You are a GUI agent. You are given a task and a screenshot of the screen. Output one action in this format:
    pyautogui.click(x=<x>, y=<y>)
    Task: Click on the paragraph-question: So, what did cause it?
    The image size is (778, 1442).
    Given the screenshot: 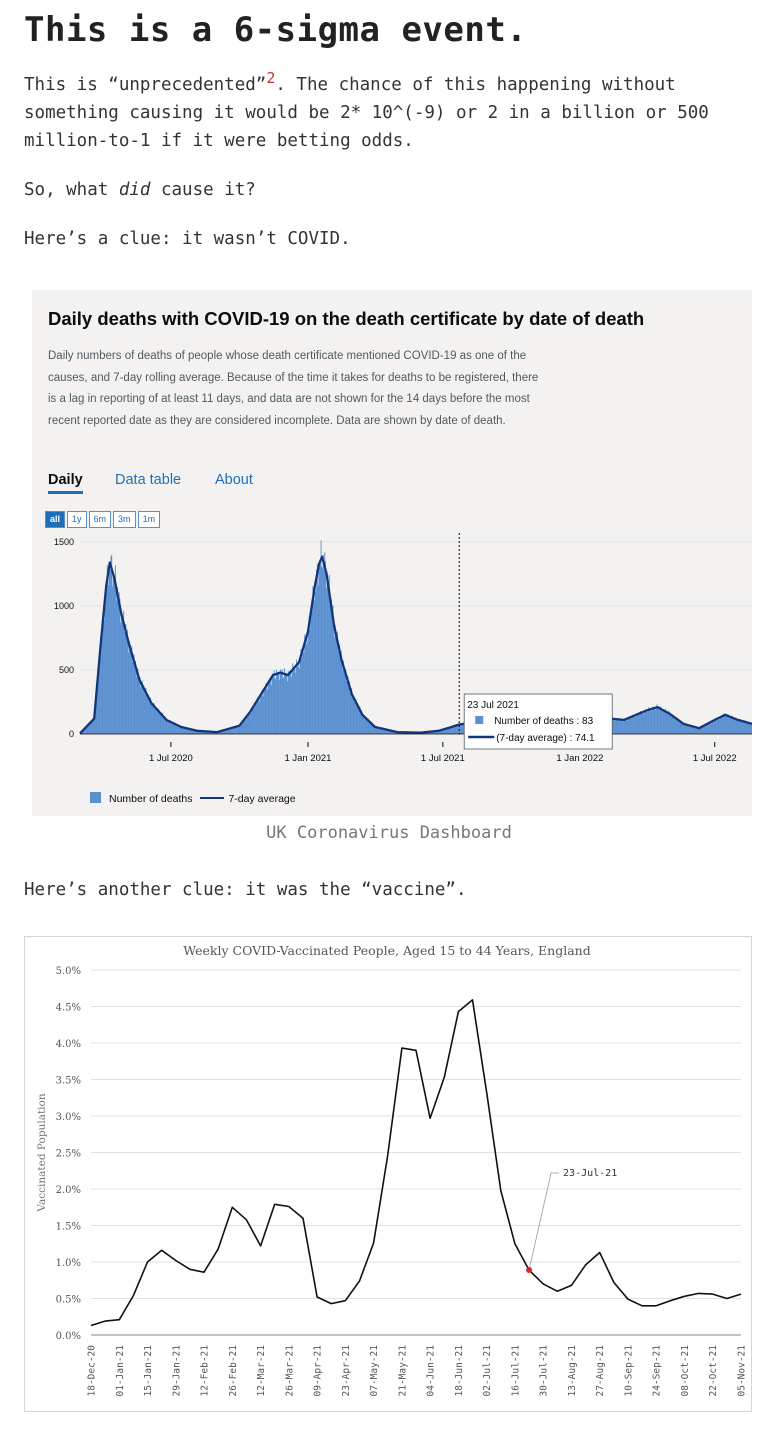 What is the action you would take?
    pyautogui.click(x=140, y=190)
    